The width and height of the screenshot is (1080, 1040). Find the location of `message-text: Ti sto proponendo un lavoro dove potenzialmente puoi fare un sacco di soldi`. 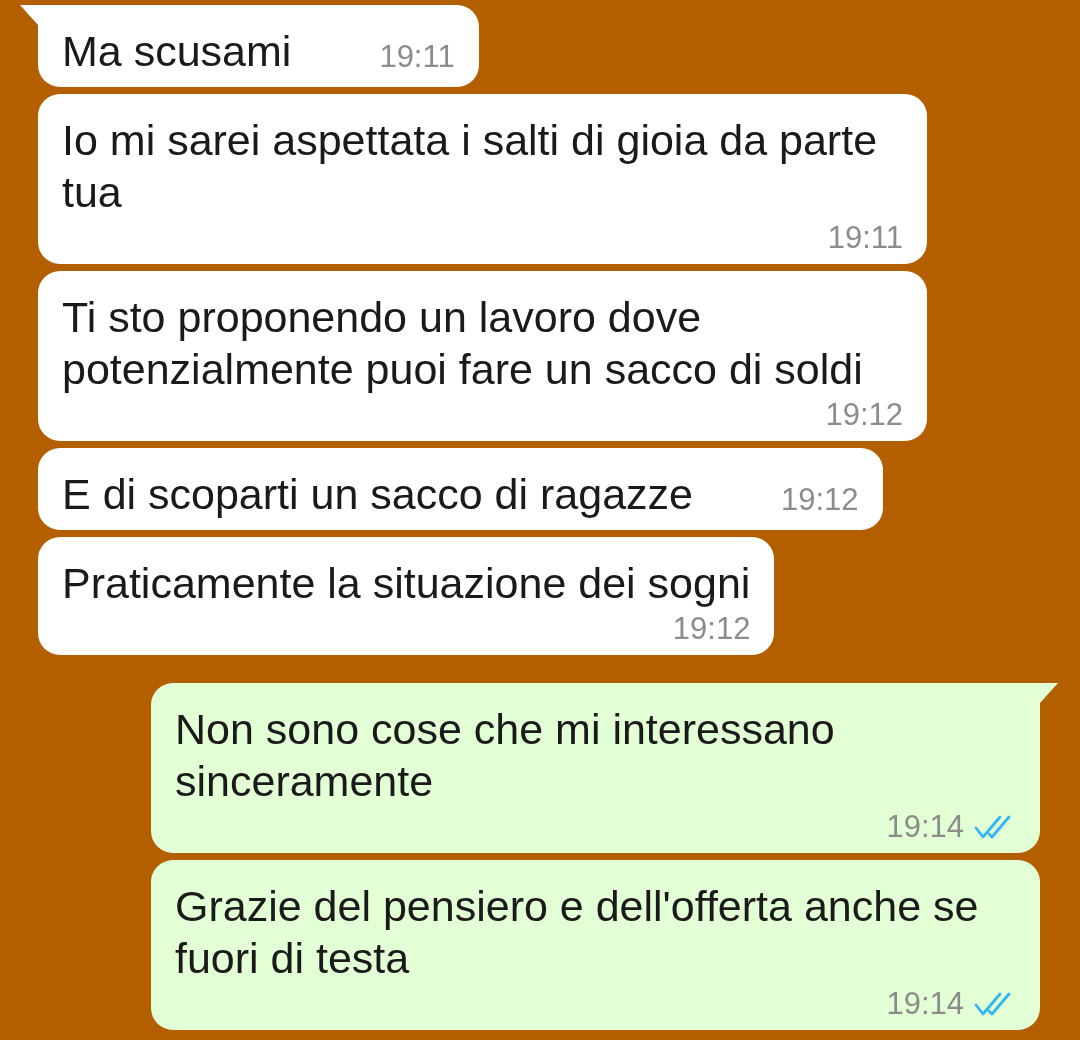

message-text: Ti sto proponendo un lavoro dove potenzialmente puoi fare un sacco di soldi is located at coordinates (463, 343).